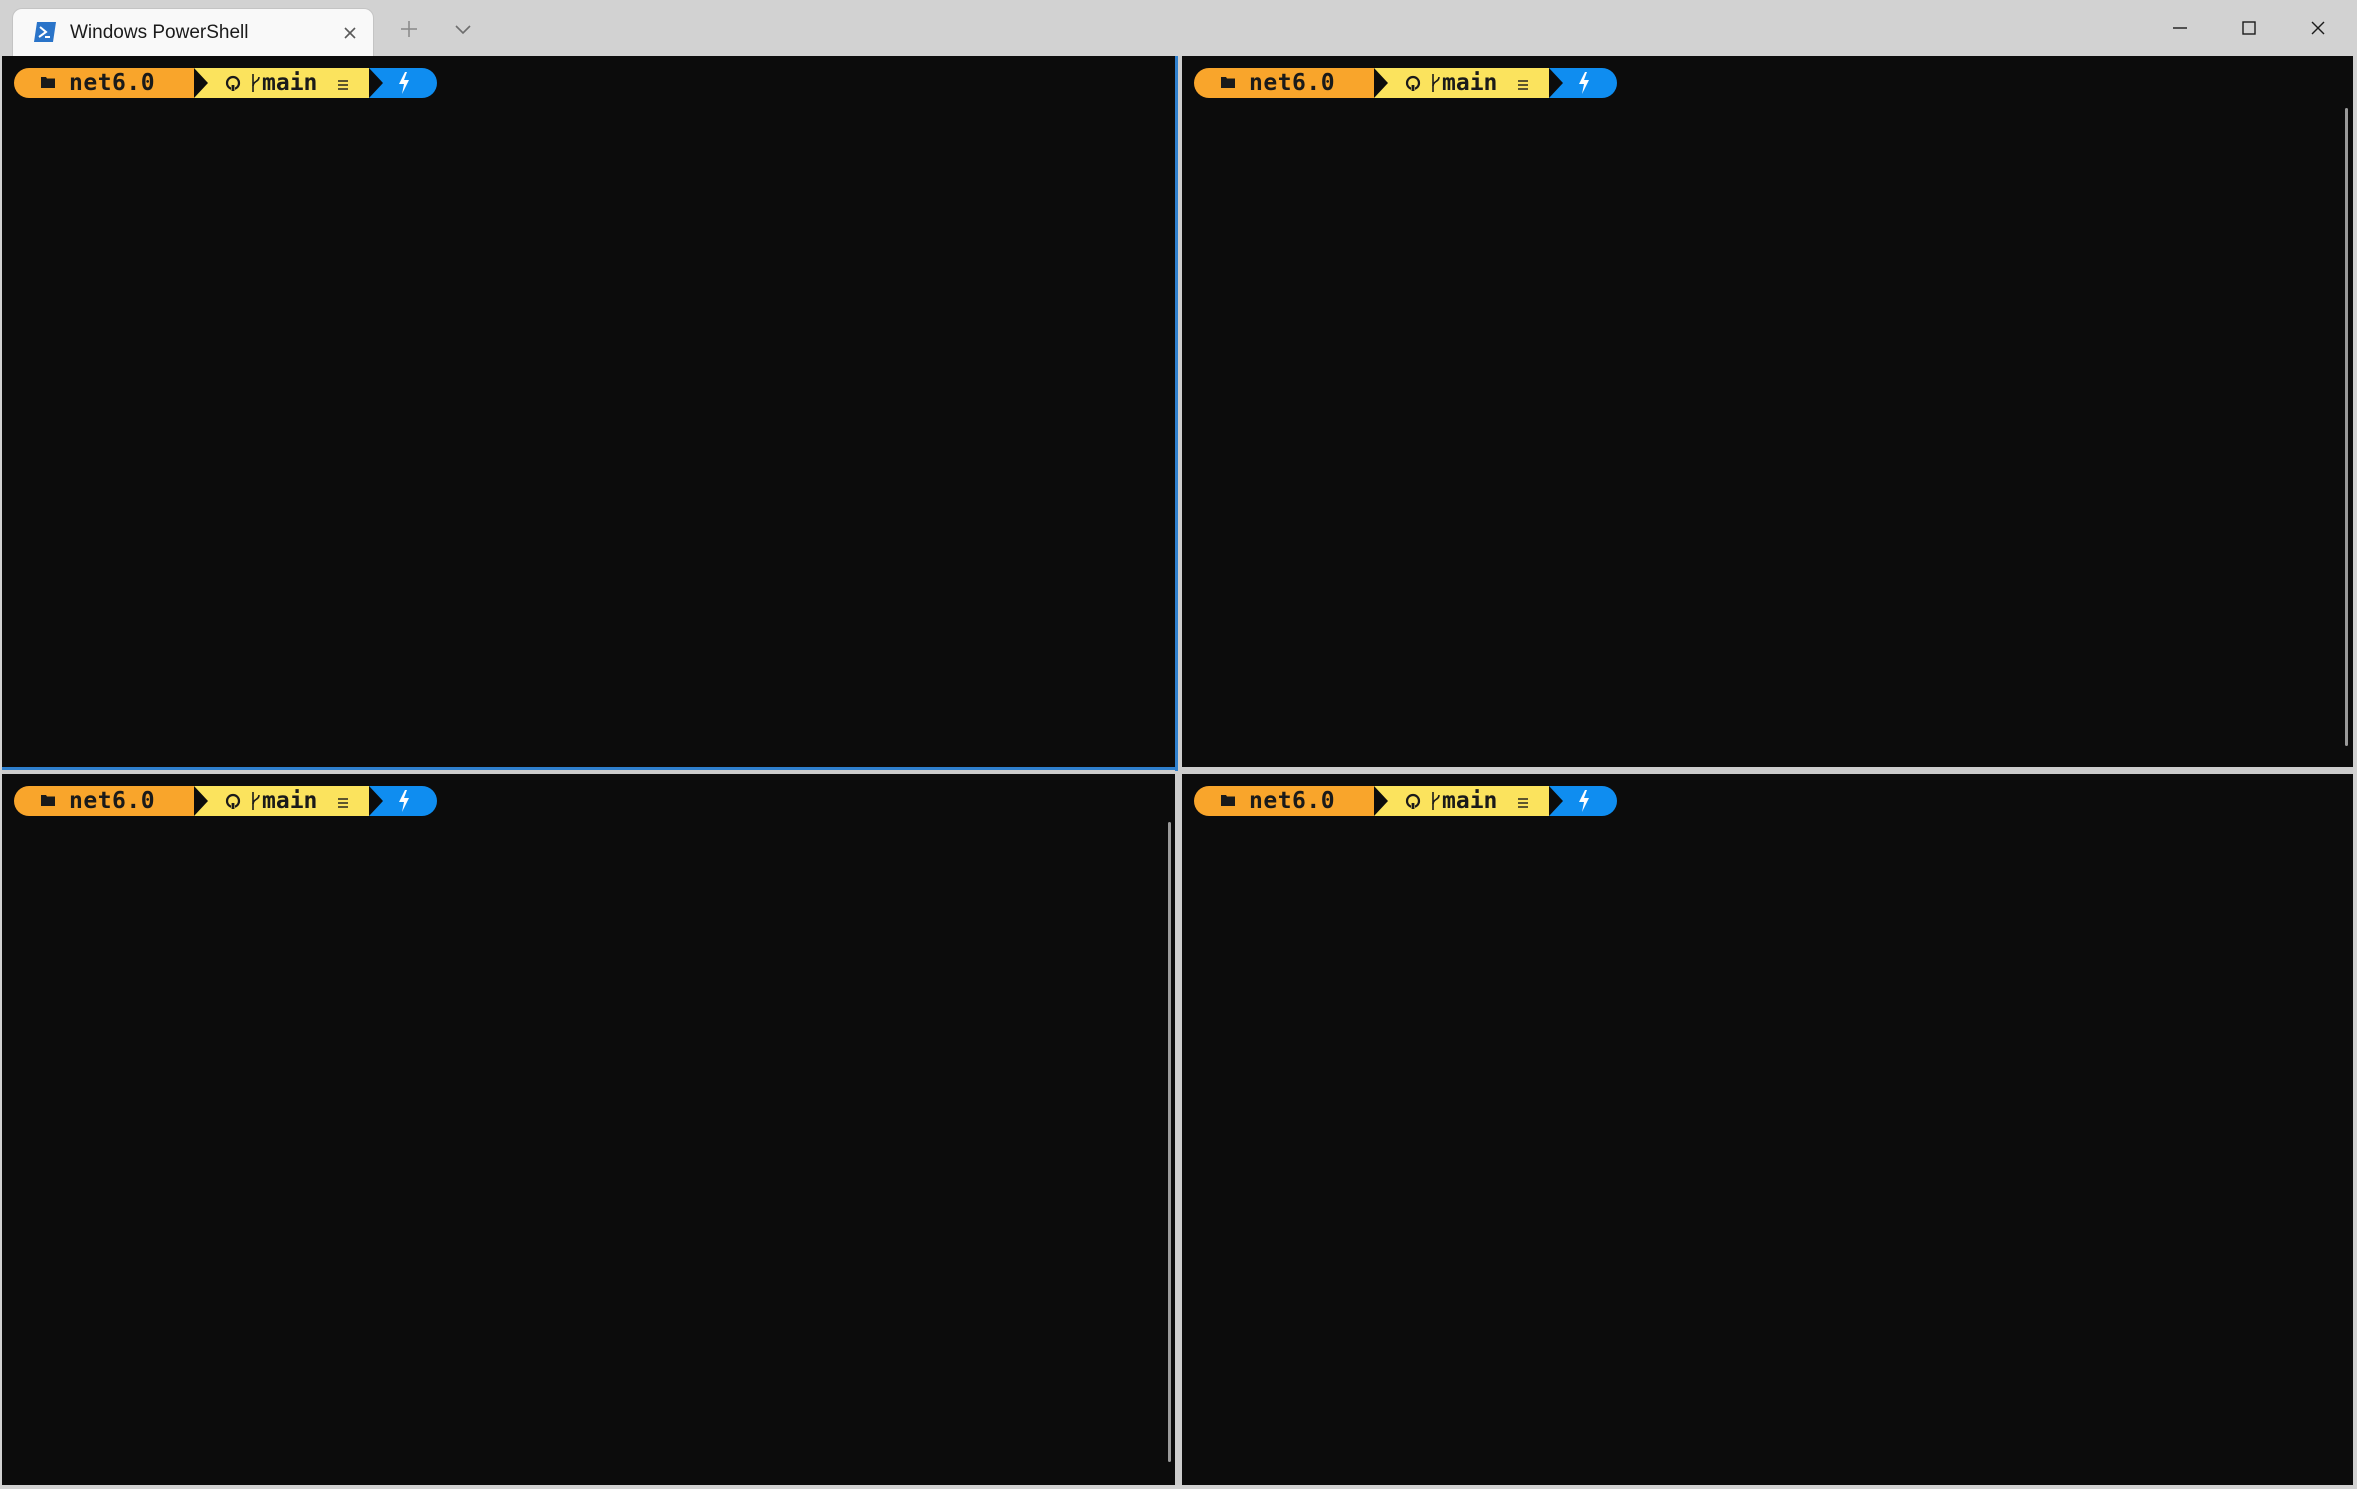  What do you see at coordinates (159, 32) in the screenshot?
I see `tab-title: Windows PowerShell` at bounding box center [159, 32].